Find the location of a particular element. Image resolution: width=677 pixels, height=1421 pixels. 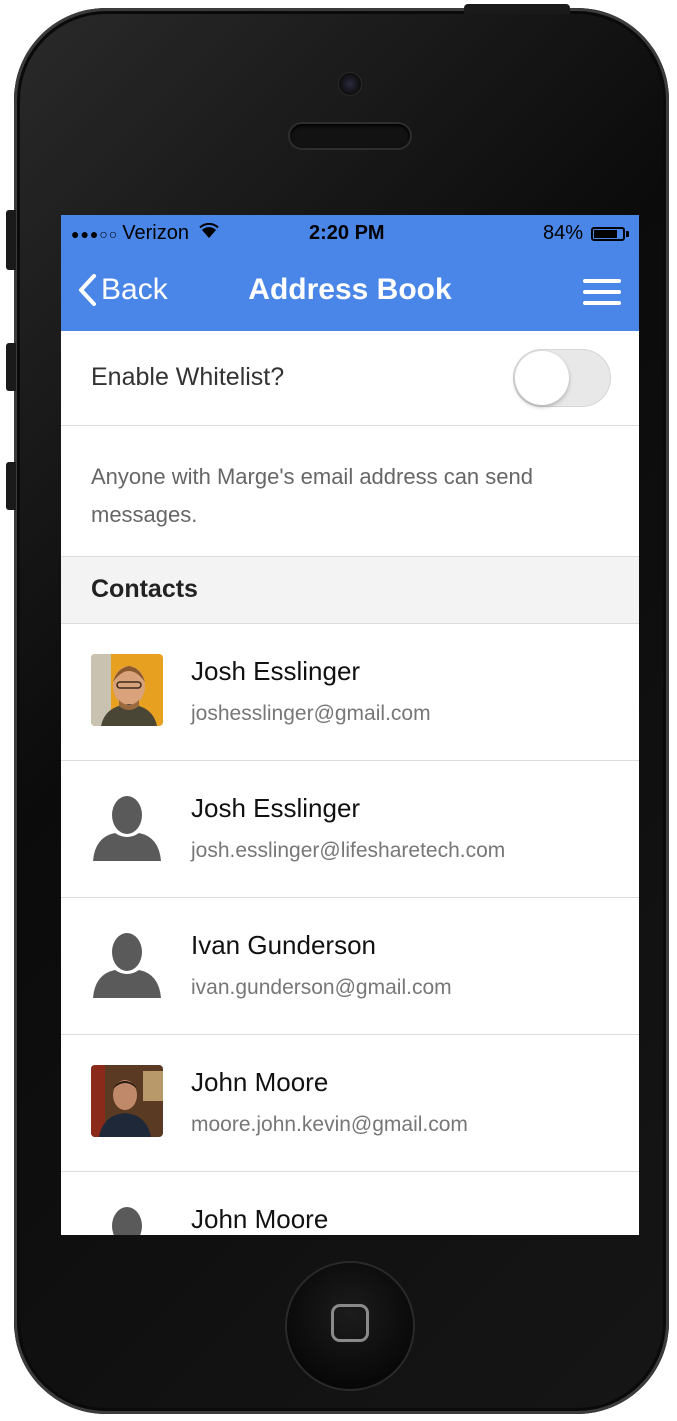

home-button-icon is located at coordinates (350, 1323).